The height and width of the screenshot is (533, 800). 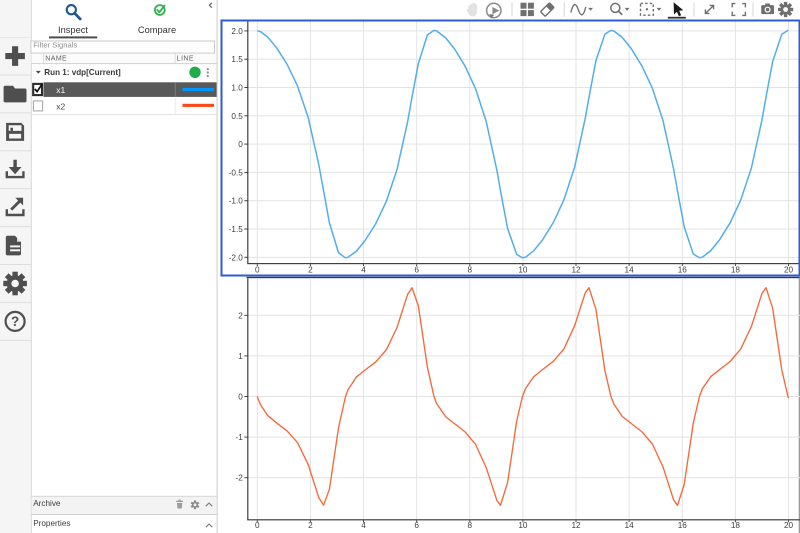 I want to click on svg-text: -2.0, so click(x=236, y=257).